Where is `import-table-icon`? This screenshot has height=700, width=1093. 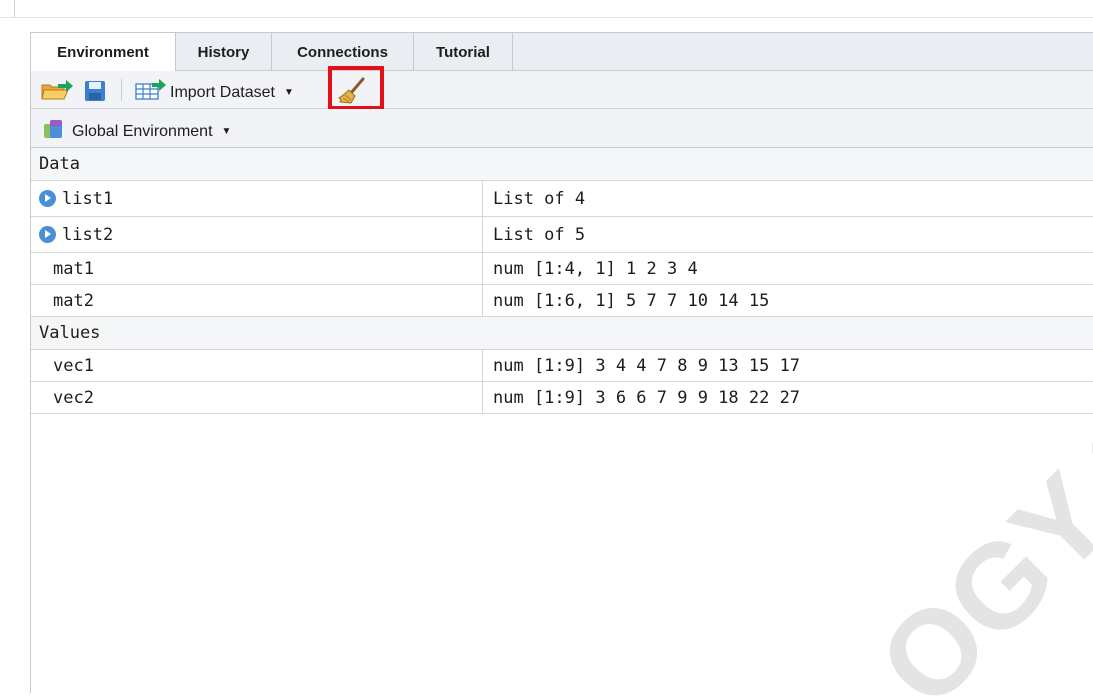 import-table-icon is located at coordinates (151, 92).